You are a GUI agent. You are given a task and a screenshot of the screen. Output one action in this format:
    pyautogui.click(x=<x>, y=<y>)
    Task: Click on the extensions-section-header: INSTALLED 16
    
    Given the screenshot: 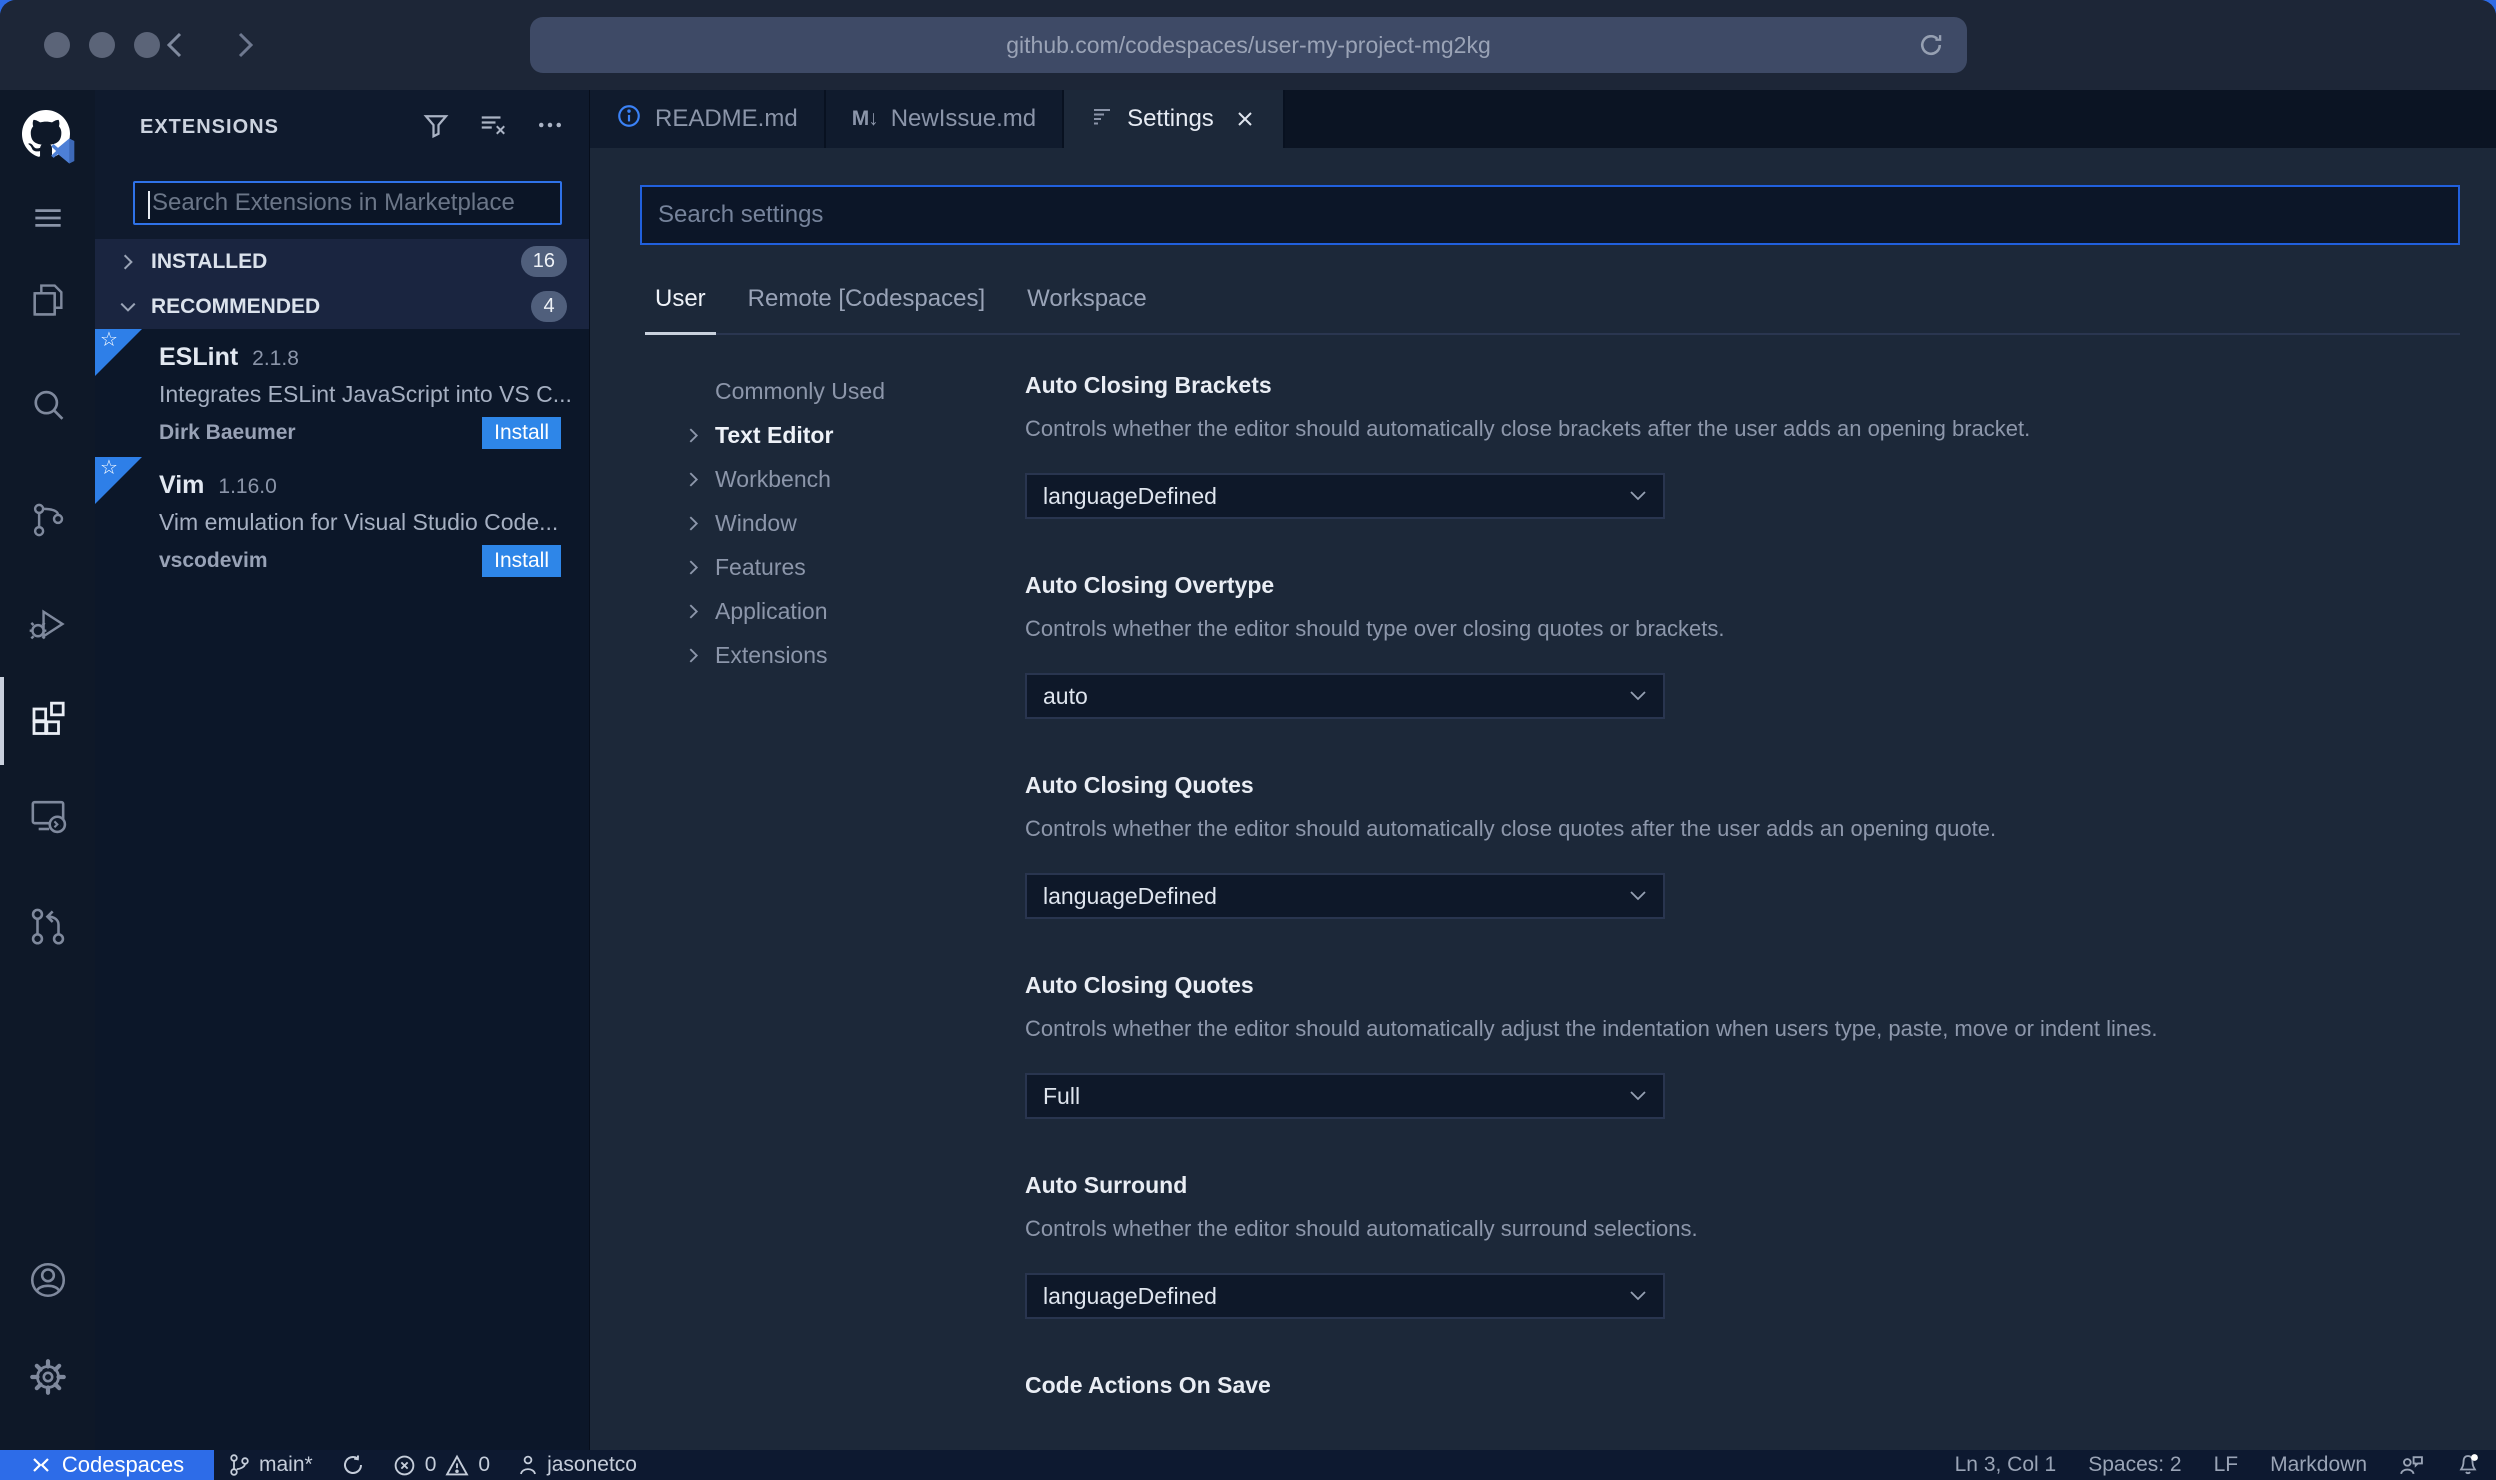 What is the action you would take?
    pyautogui.click(x=342, y=261)
    